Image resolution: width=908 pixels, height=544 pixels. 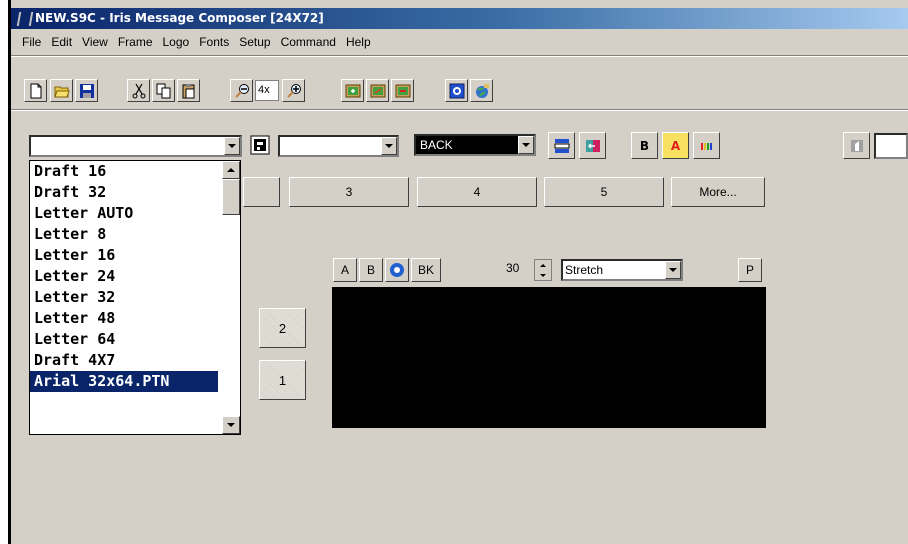 I want to click on globe-icon, so click(x=482, y=90).